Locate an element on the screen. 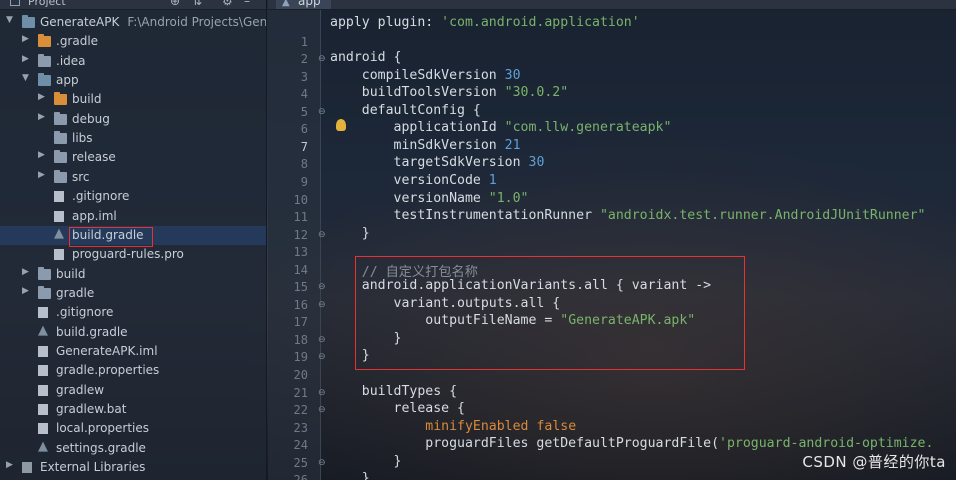 Image resolution: width=956 pixels, height=480 pixels. folder-icon is located at coordinates (44, 273).